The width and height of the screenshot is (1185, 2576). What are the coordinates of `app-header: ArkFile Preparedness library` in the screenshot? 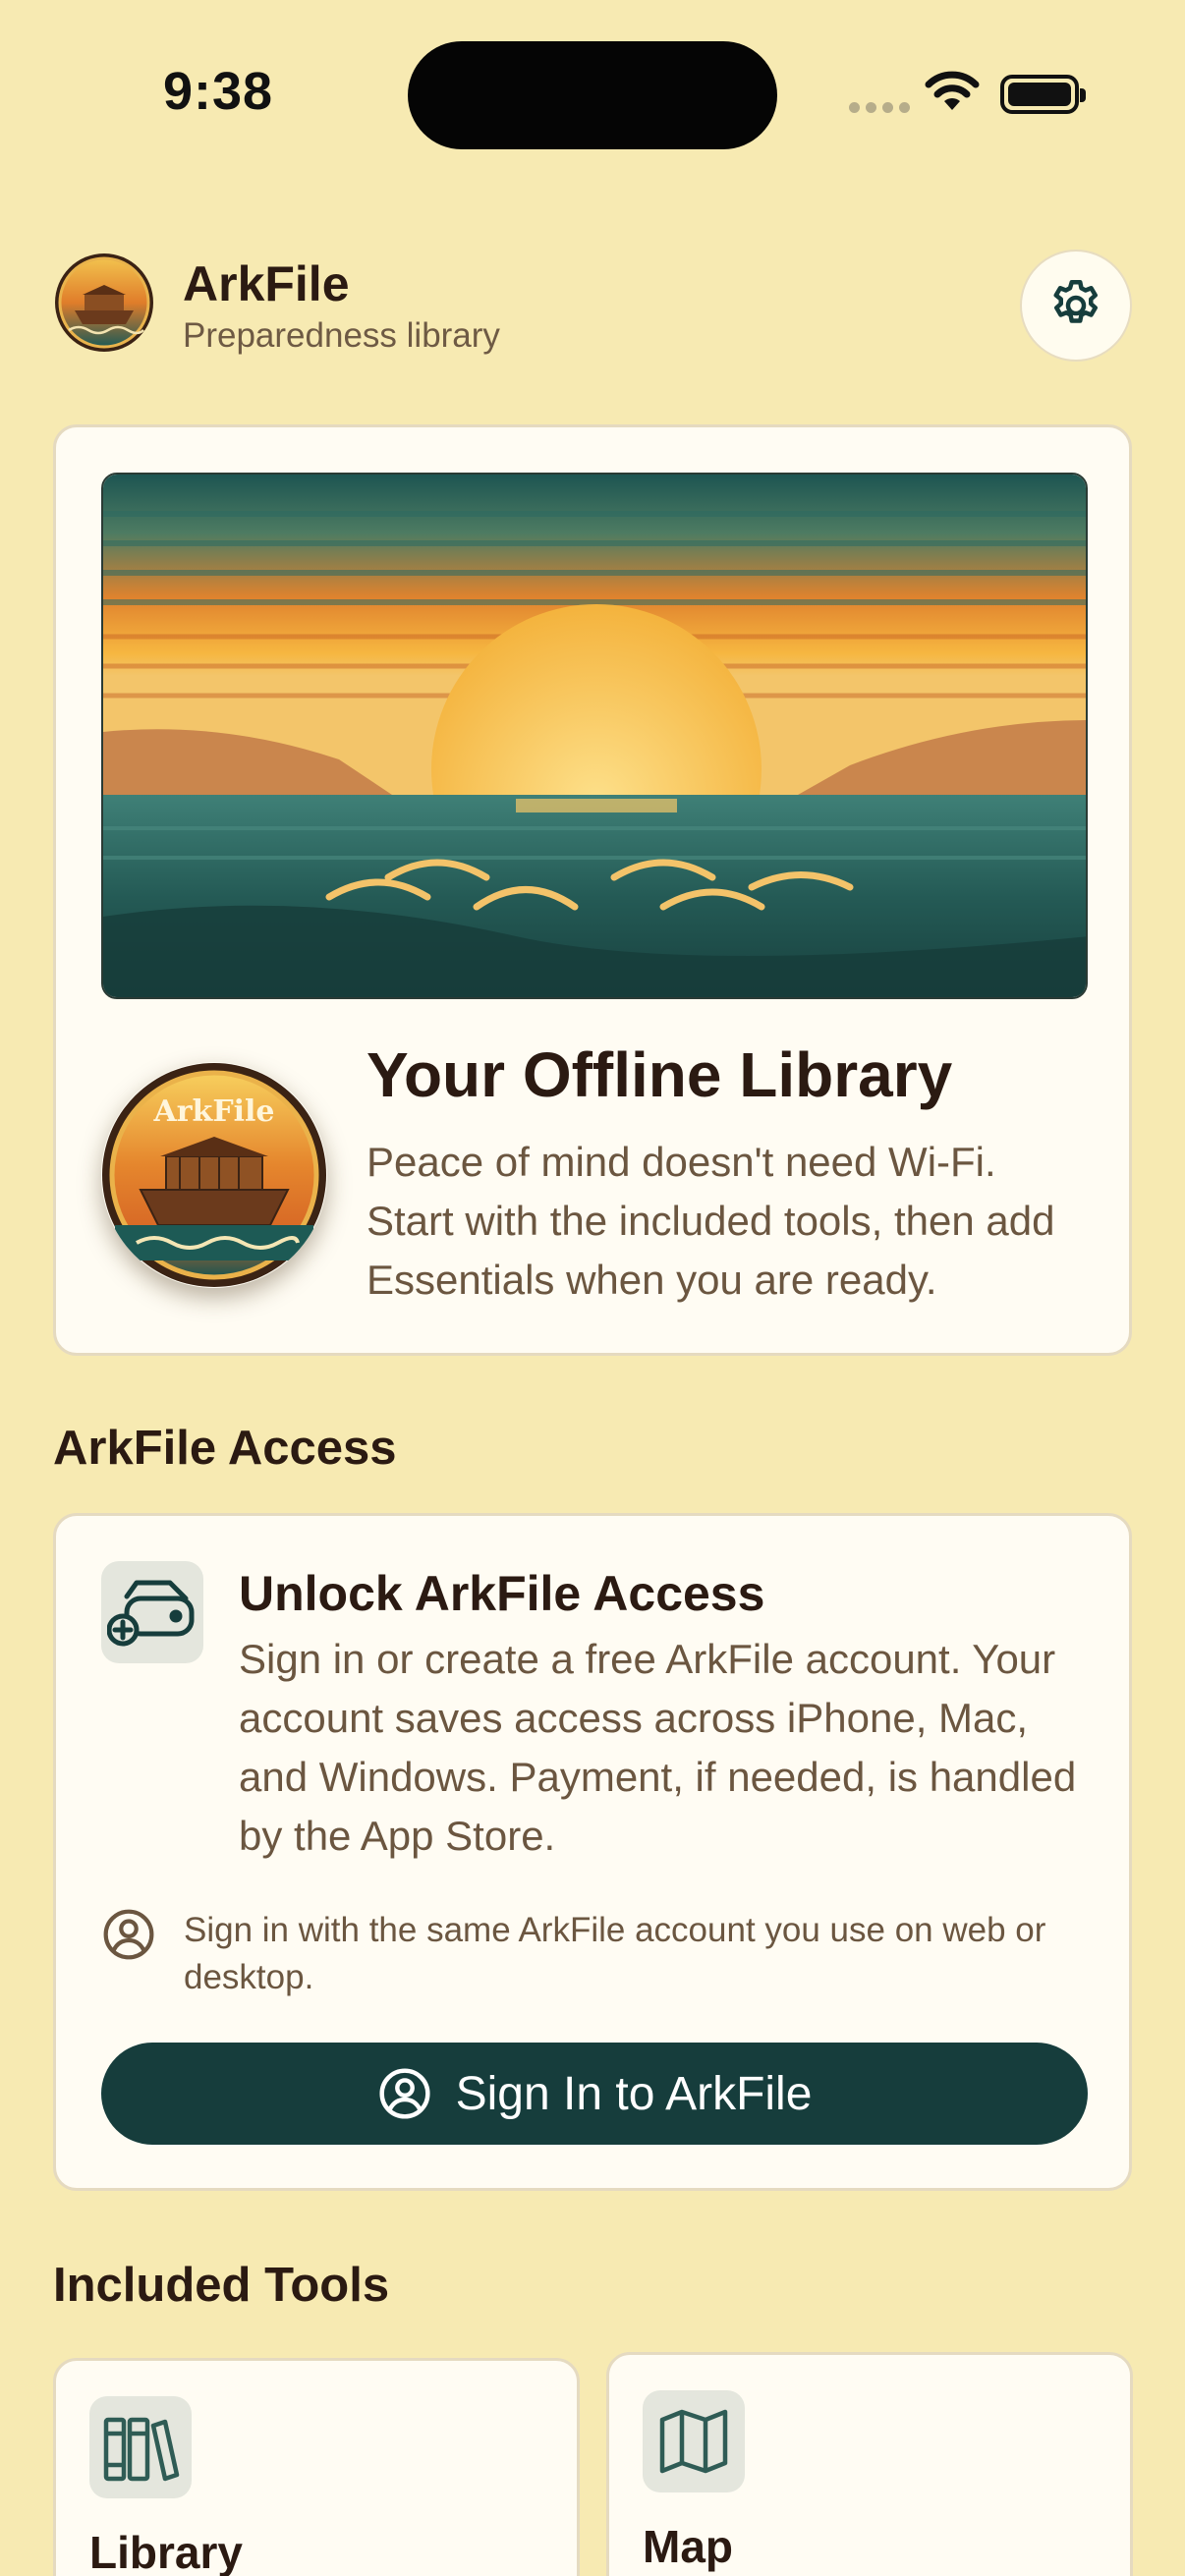 It's located at (592, 306).